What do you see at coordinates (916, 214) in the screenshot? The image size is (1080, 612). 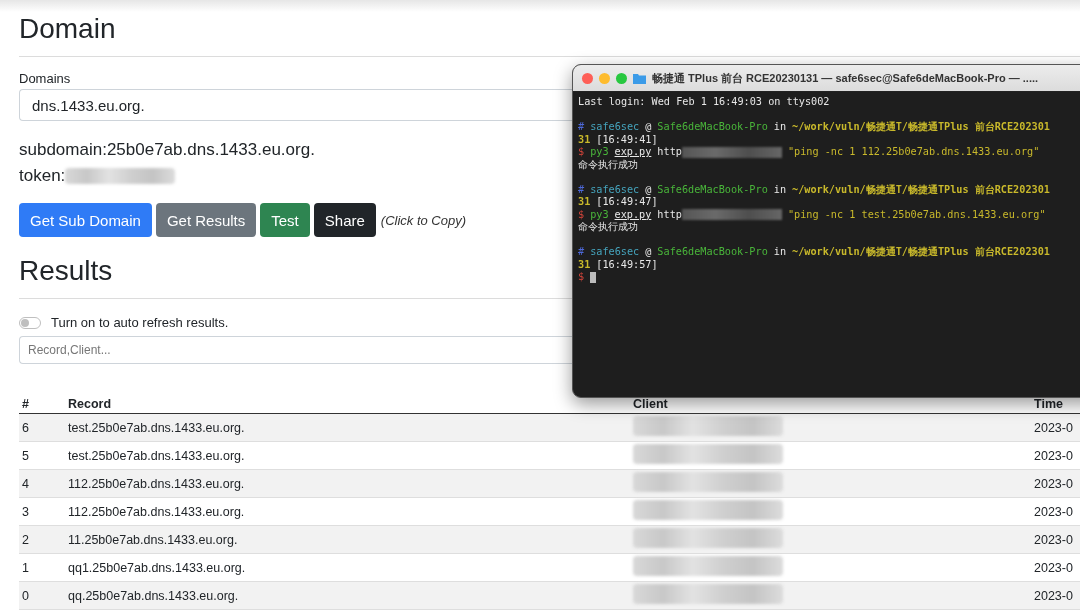 I see `terminal-text: "ping -nc 1 test.25b0e7ab.dns.1433.eu.org"` at bounding box center [916, 214].